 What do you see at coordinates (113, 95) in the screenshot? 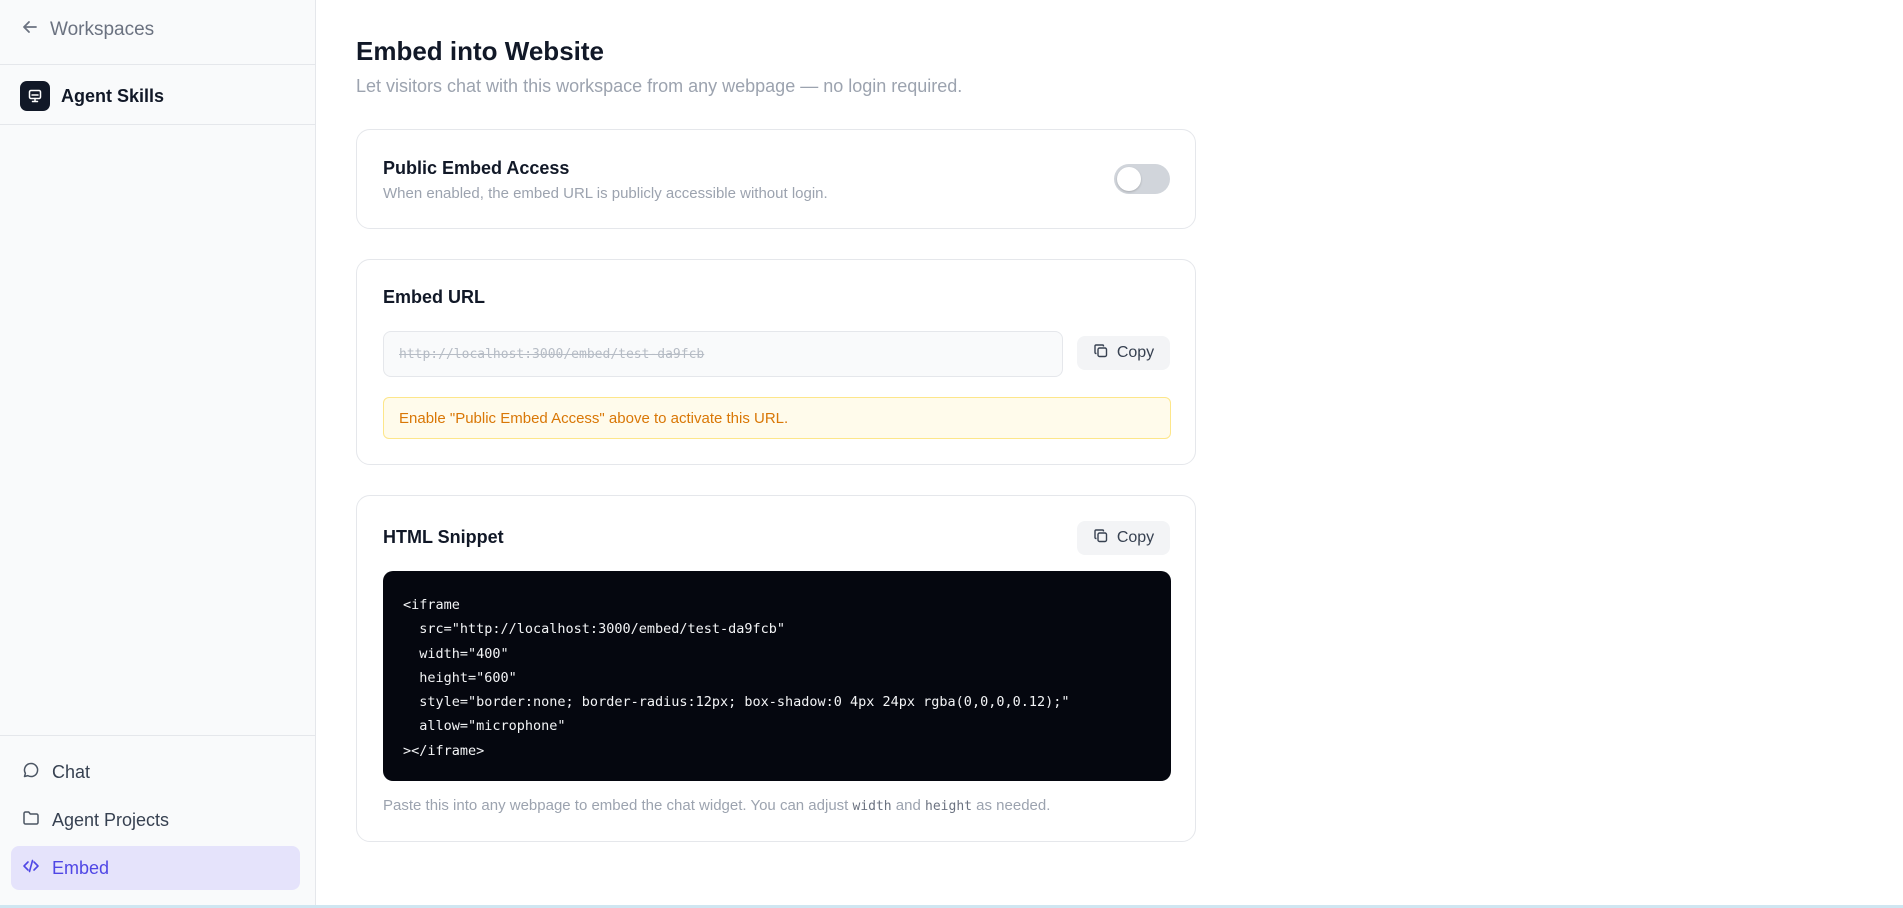
I see `workspace-name: Agent Skills` at bounding box center [113, 95].